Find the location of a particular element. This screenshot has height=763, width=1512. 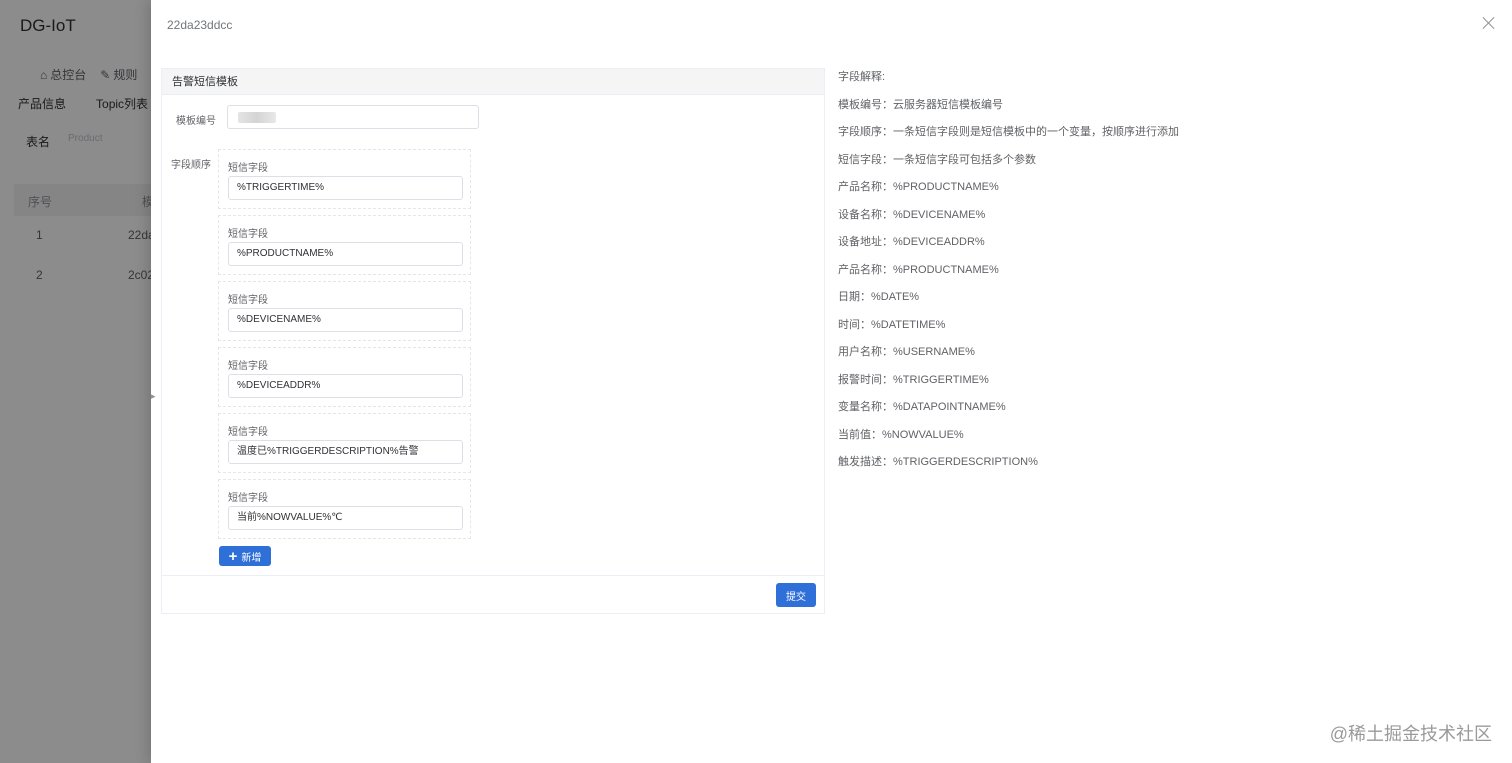

sms-field-input: %TRIGGERTIME% is located at coordinates (345, 188).